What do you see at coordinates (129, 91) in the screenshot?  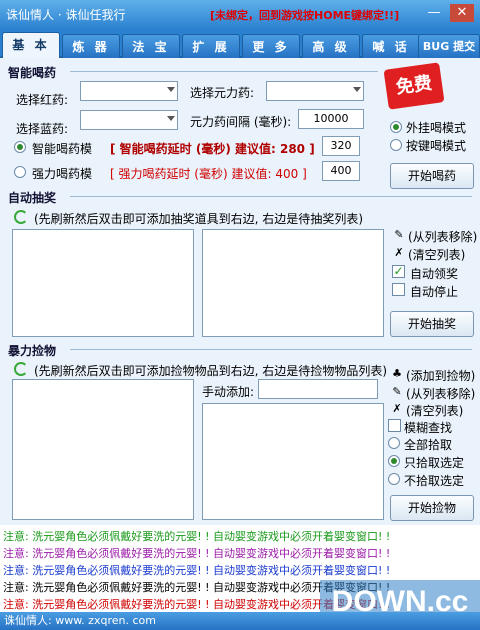 I see `red-potion-select` at bounding box center [129, 91].